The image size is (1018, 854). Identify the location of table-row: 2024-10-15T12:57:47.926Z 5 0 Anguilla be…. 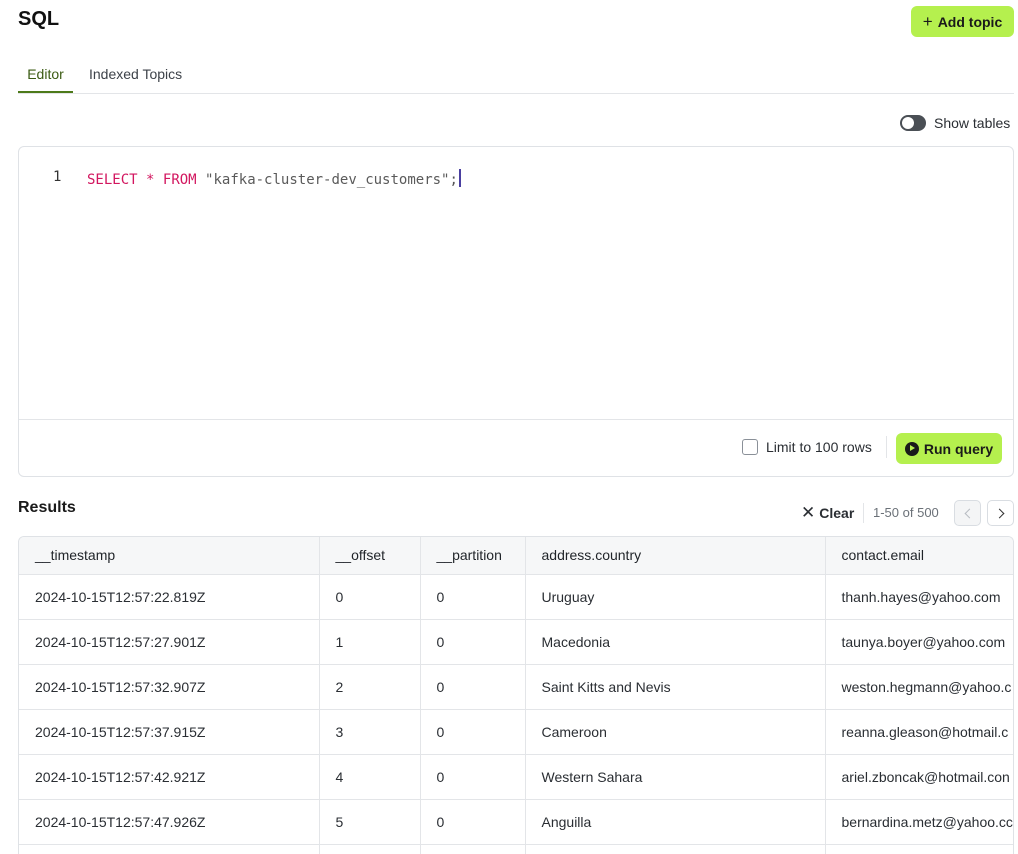
(516, 822).